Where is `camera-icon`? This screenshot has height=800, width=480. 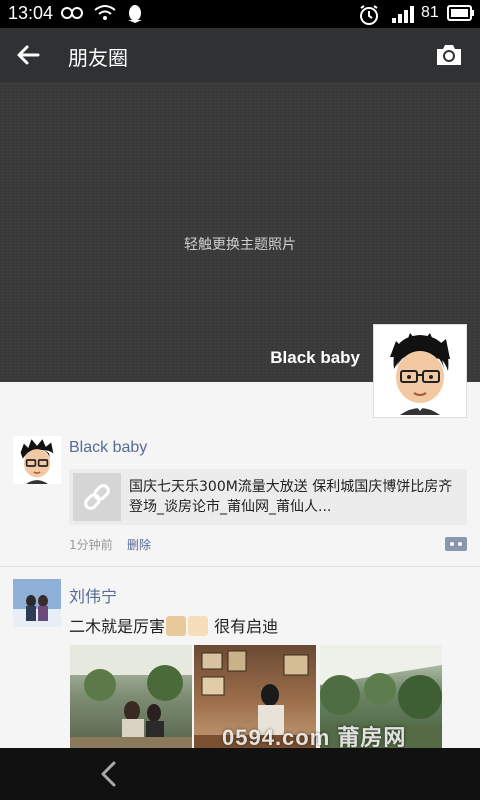 camera-icon is located at coordinates (449, 55).